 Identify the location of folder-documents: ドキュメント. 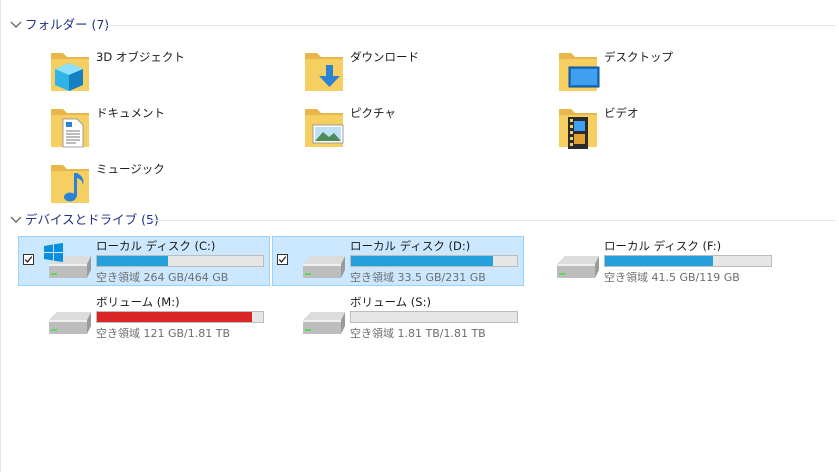
(174, 128).